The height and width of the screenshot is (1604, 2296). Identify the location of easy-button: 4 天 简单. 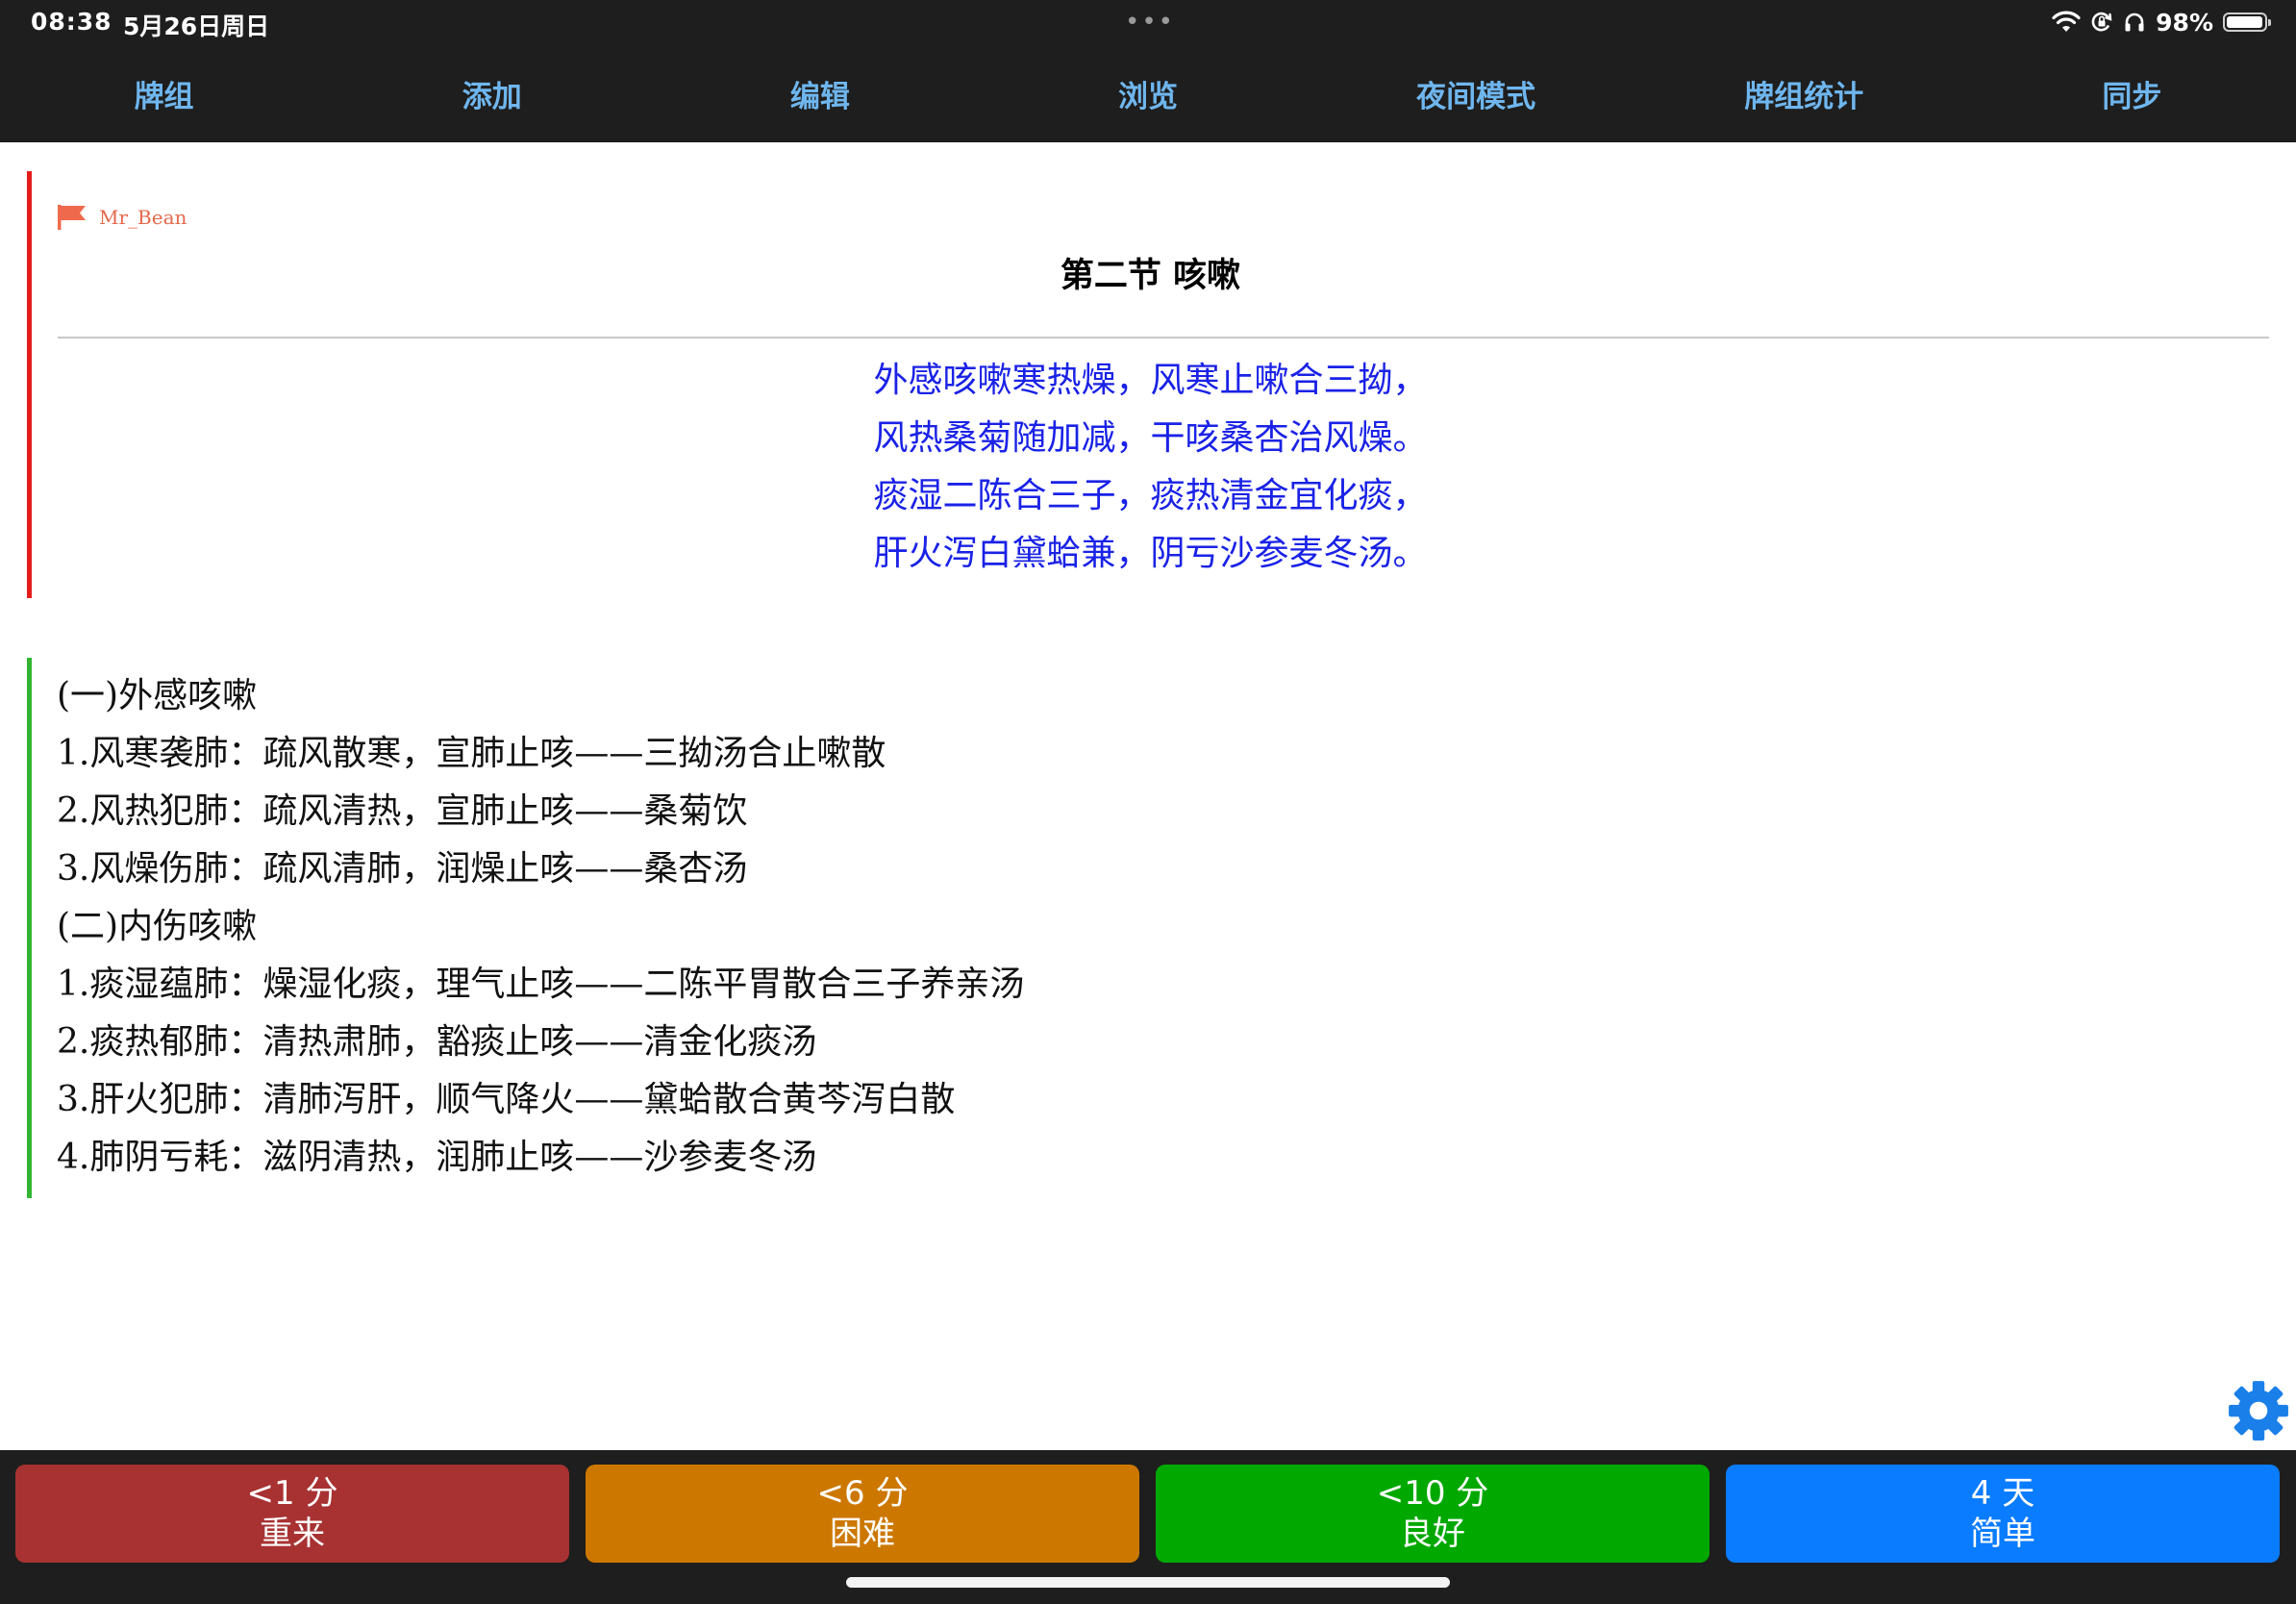
(2003, 1514).